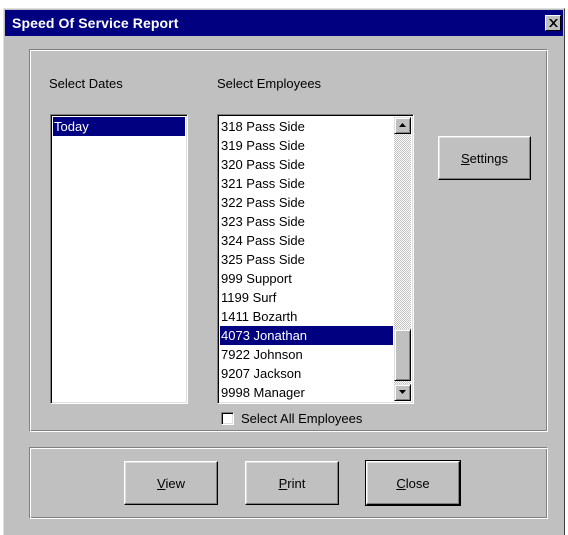 The width and height of the screenshot is (568, 535). I want to click on dates-listbox: Today, so click(119, 259).